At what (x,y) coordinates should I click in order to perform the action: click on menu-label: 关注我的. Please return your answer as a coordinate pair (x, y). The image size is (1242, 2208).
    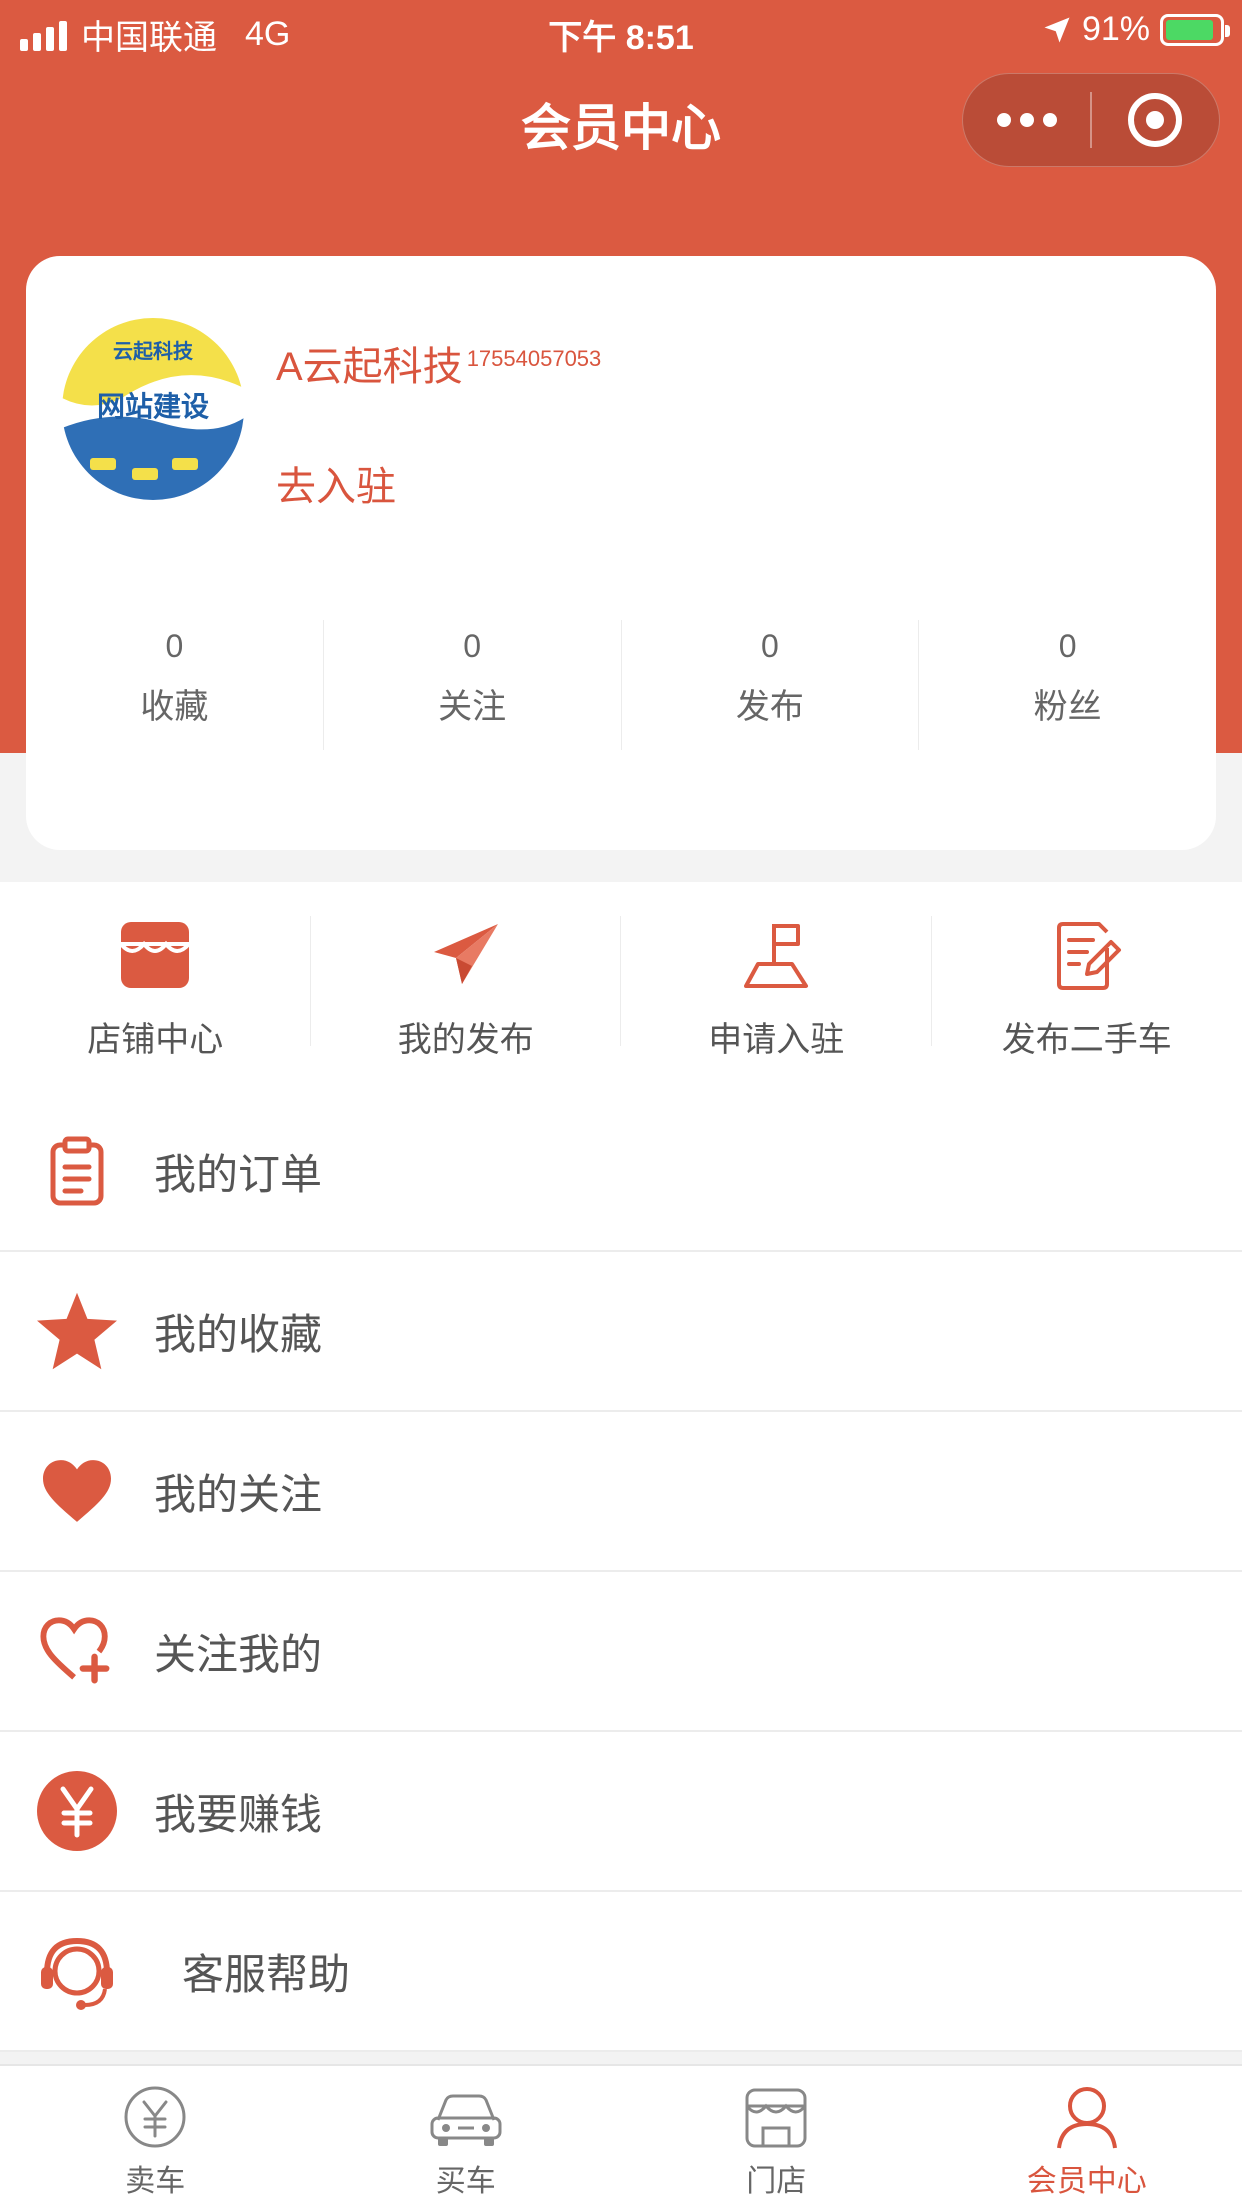
    Looking at the image, I should click on (238, 1654).